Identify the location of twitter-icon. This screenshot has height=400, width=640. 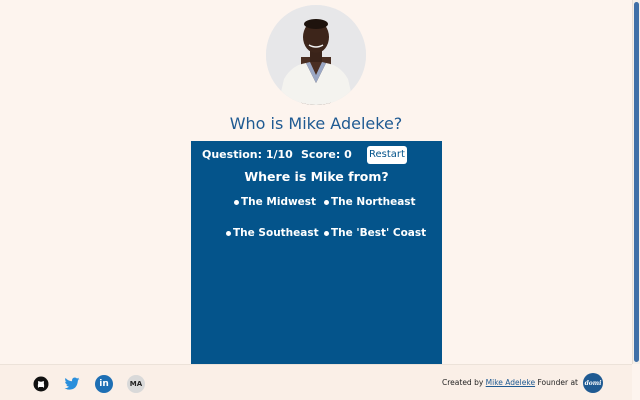
(72, 383).